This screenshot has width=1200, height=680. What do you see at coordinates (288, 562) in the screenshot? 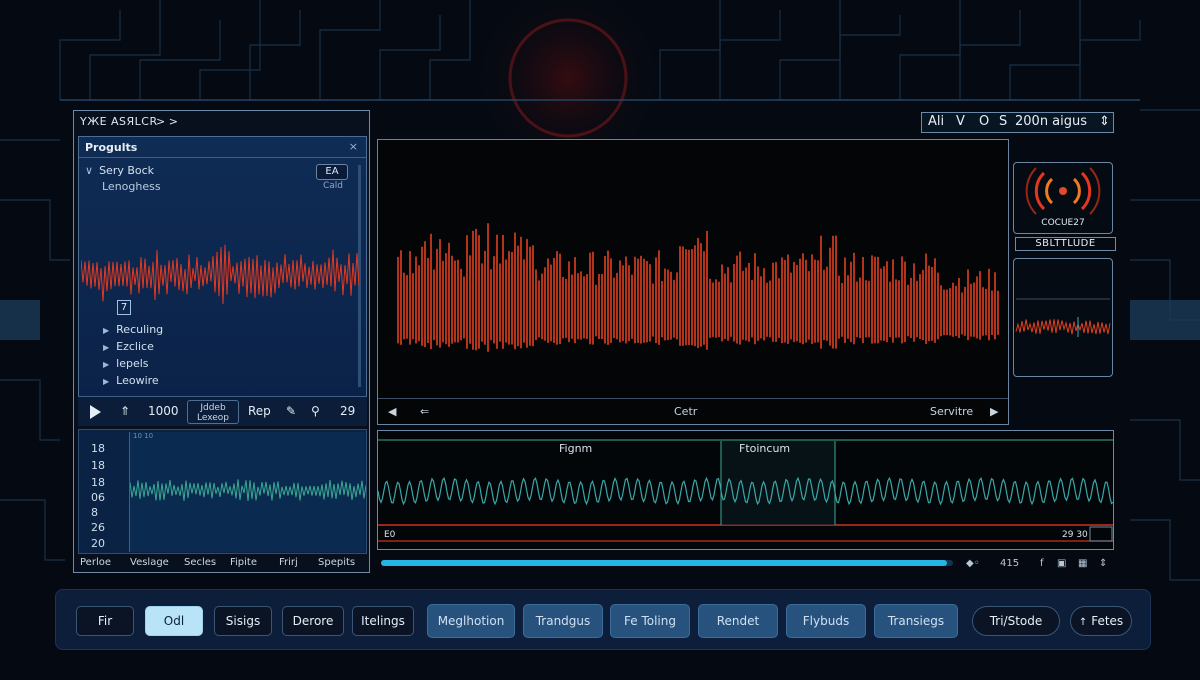
I see `tab: Frirj` at bounding box center [288, 562].